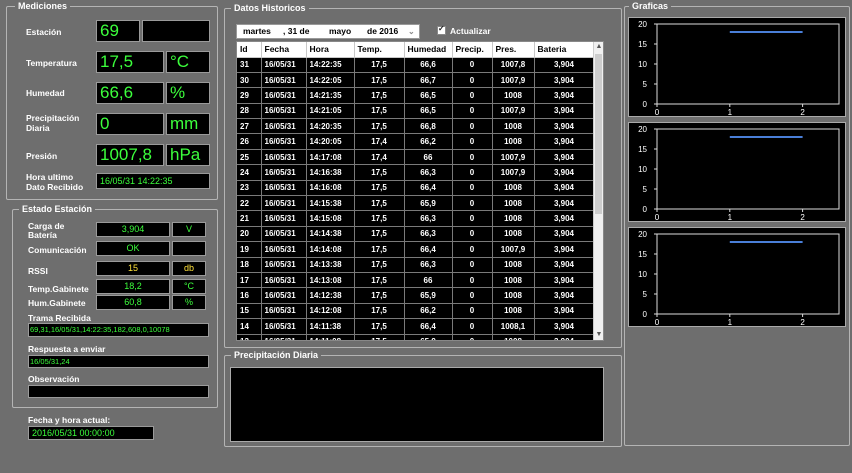 The image size is (852, 473). Describe the element at coordinates (249, 249) in the screenshot. I see `table-cell: 19` at that location.